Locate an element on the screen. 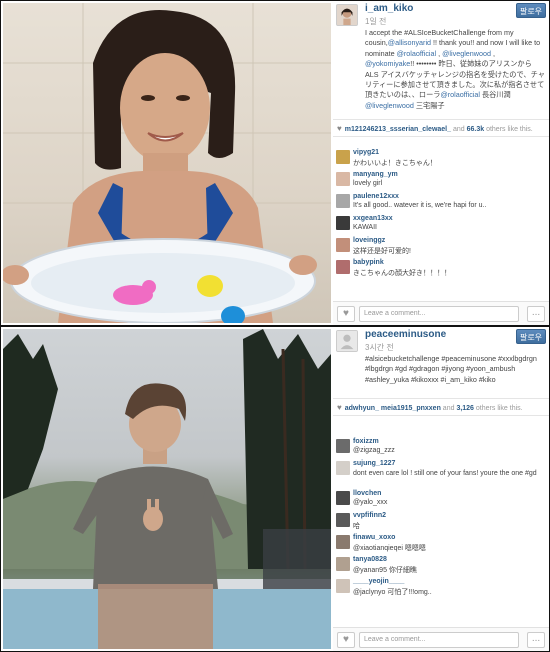 The width and height of the screenshot is (550, 652). comment-username: foxizzm is located at coordinates (366, 441).